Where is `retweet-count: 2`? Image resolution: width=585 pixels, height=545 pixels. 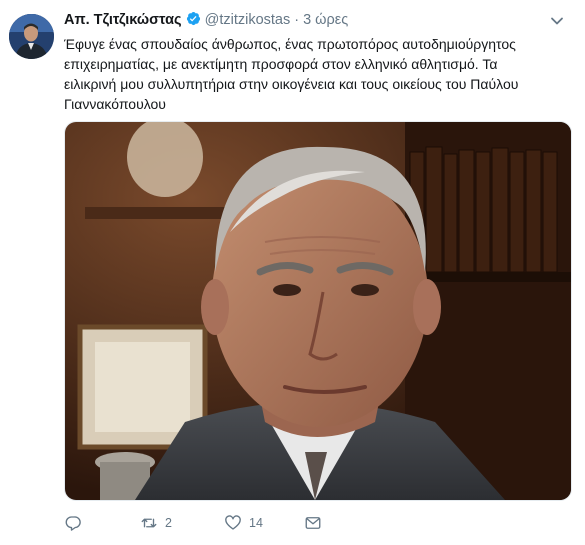
retweet-count: 2 is located at coordinates (168, 523).